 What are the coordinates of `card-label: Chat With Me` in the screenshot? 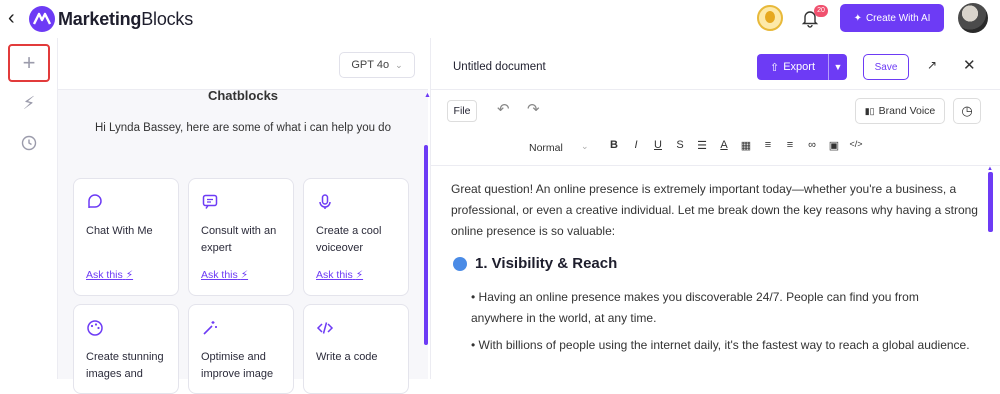 It's located at (119, 231).